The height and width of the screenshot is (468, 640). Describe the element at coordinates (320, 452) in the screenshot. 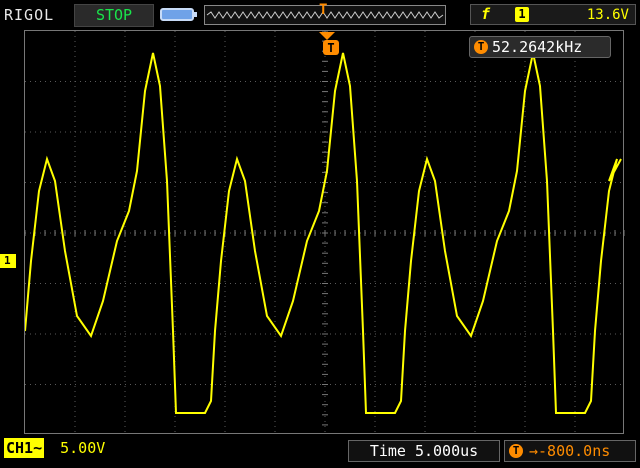

I see `bottom-status-bar: CH1~ 5.00V Time 5.000us T →-800.0ns` at that location.